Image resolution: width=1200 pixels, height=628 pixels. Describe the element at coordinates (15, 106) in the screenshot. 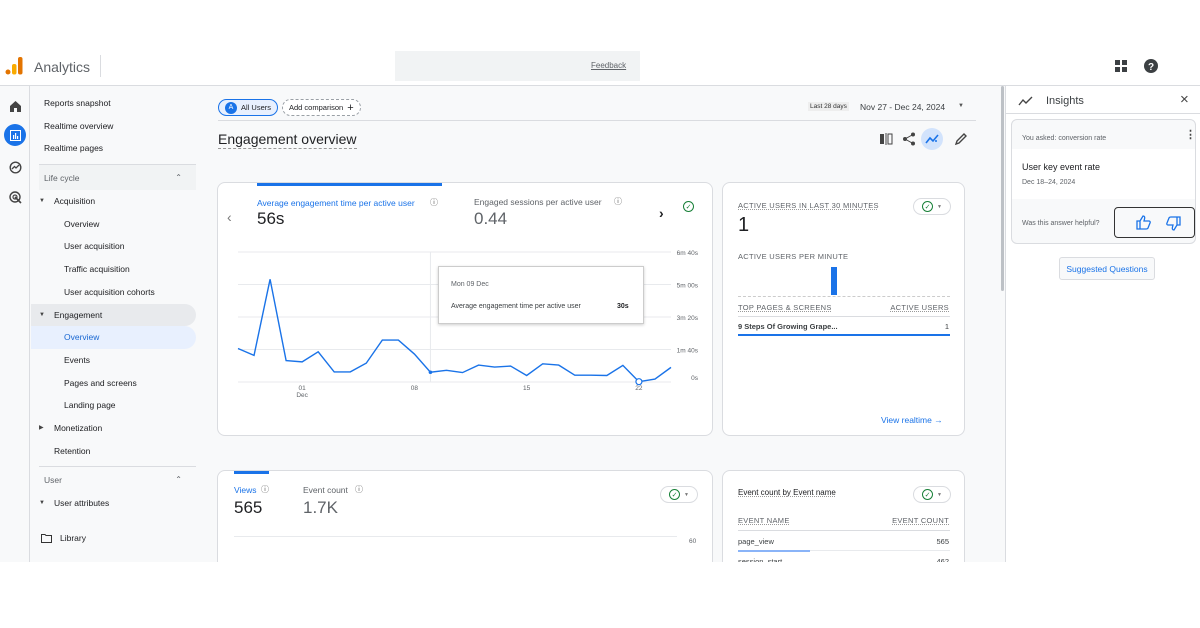

I see `home-icon` at that location.